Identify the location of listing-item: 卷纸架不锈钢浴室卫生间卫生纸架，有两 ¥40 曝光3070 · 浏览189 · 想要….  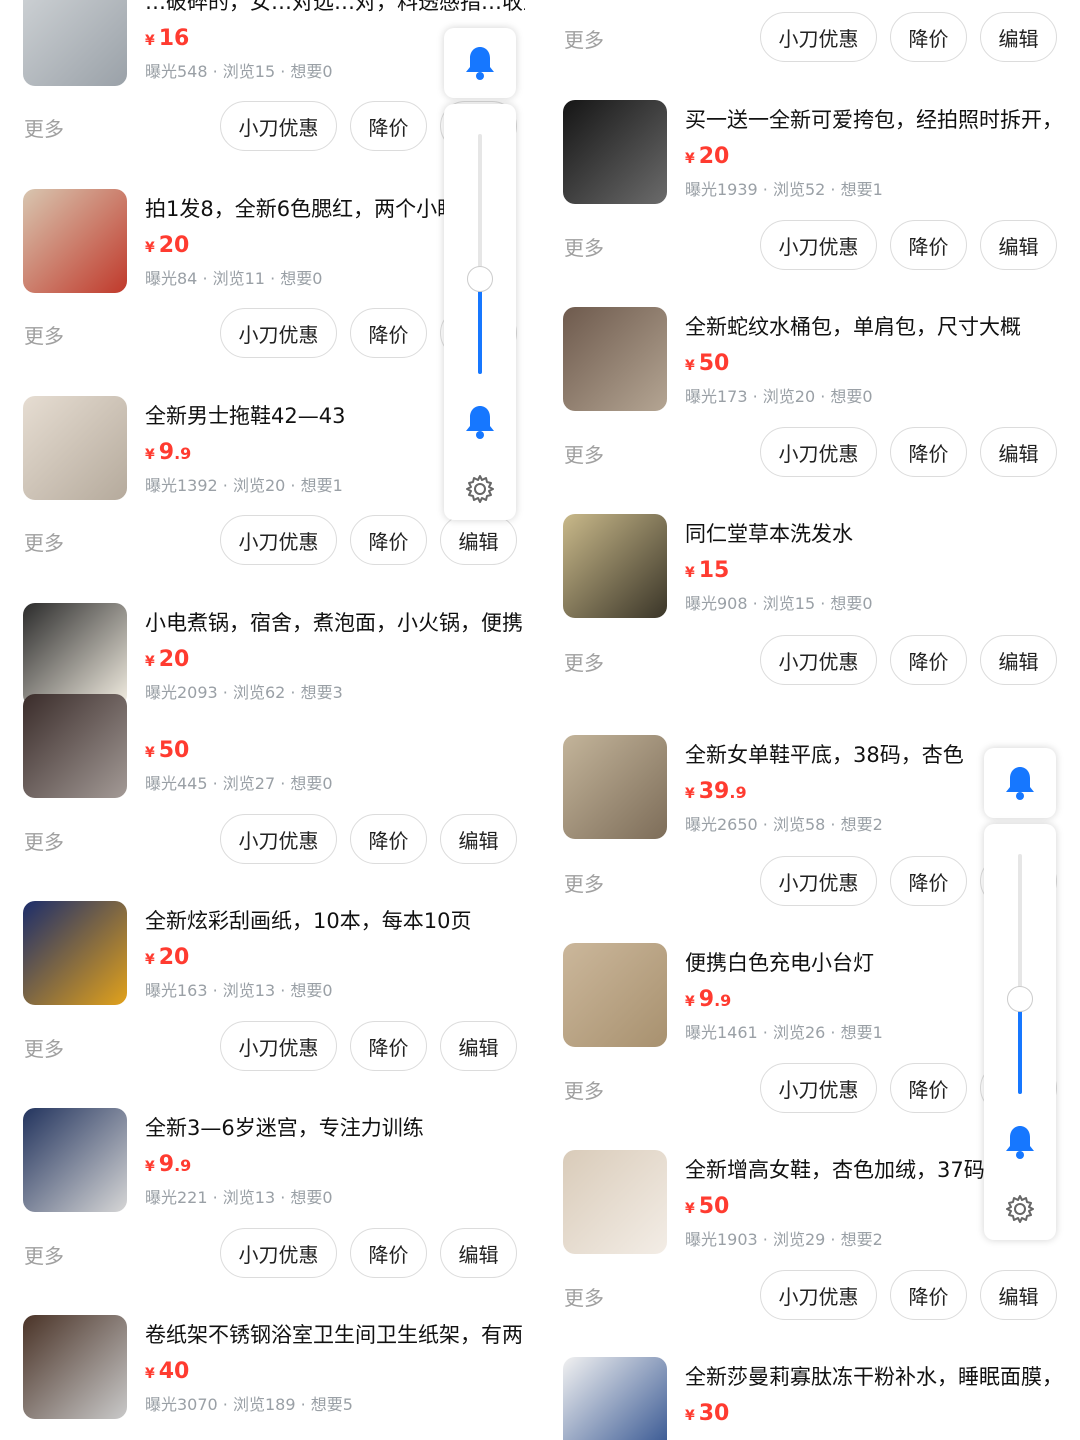
(270, 1370).